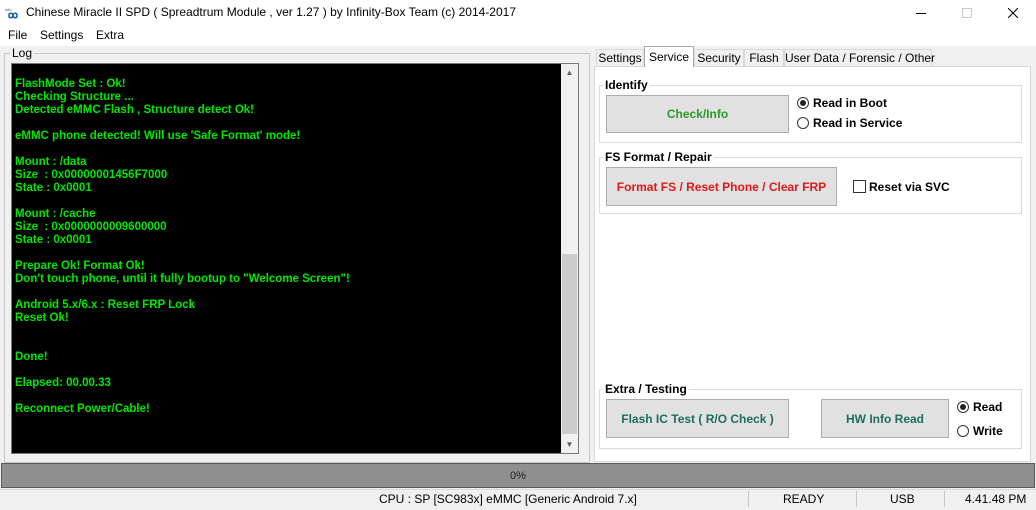 This screenshot has height=510, width=1036. Describe the element at coordinates (902, 499) in the screenshot. I see `status-connection: USB` at that location.